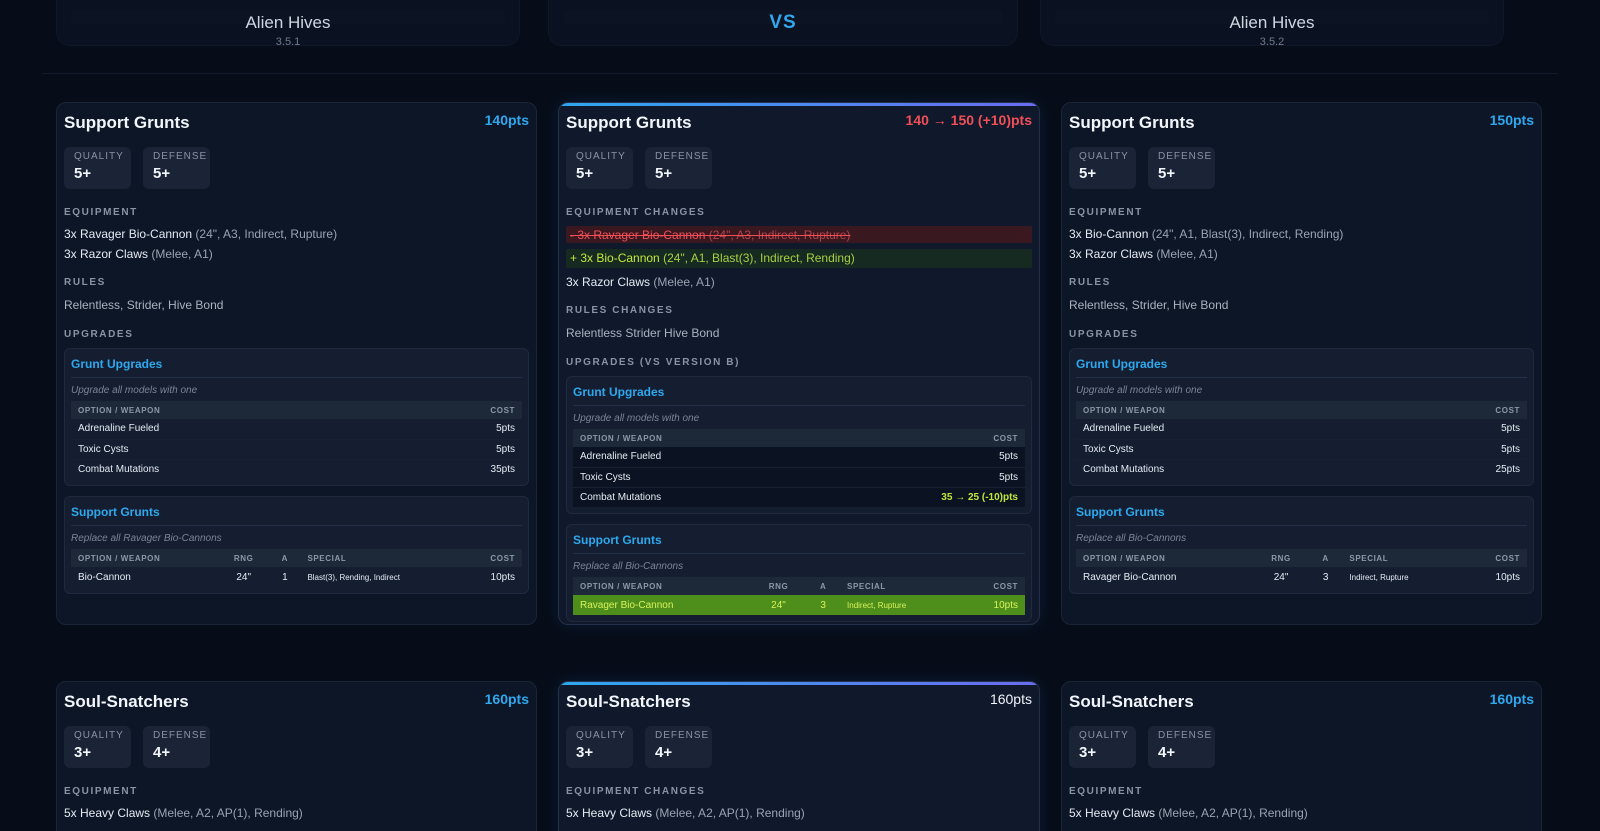  I want to click on upgrade-option-row: Combat Mutations 25pts, so click(1301, 469).